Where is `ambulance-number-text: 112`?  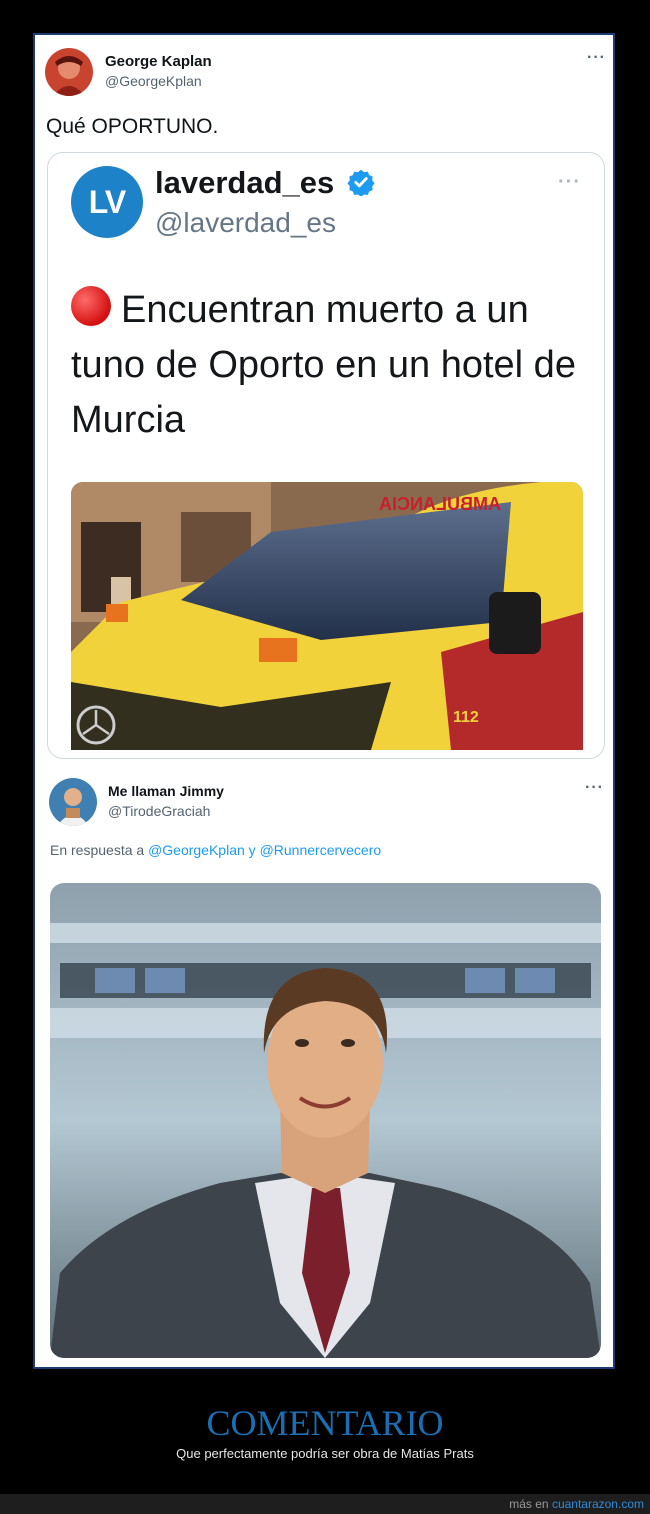 ambulance-number-text: 112 is located at coordinates (466, 717).